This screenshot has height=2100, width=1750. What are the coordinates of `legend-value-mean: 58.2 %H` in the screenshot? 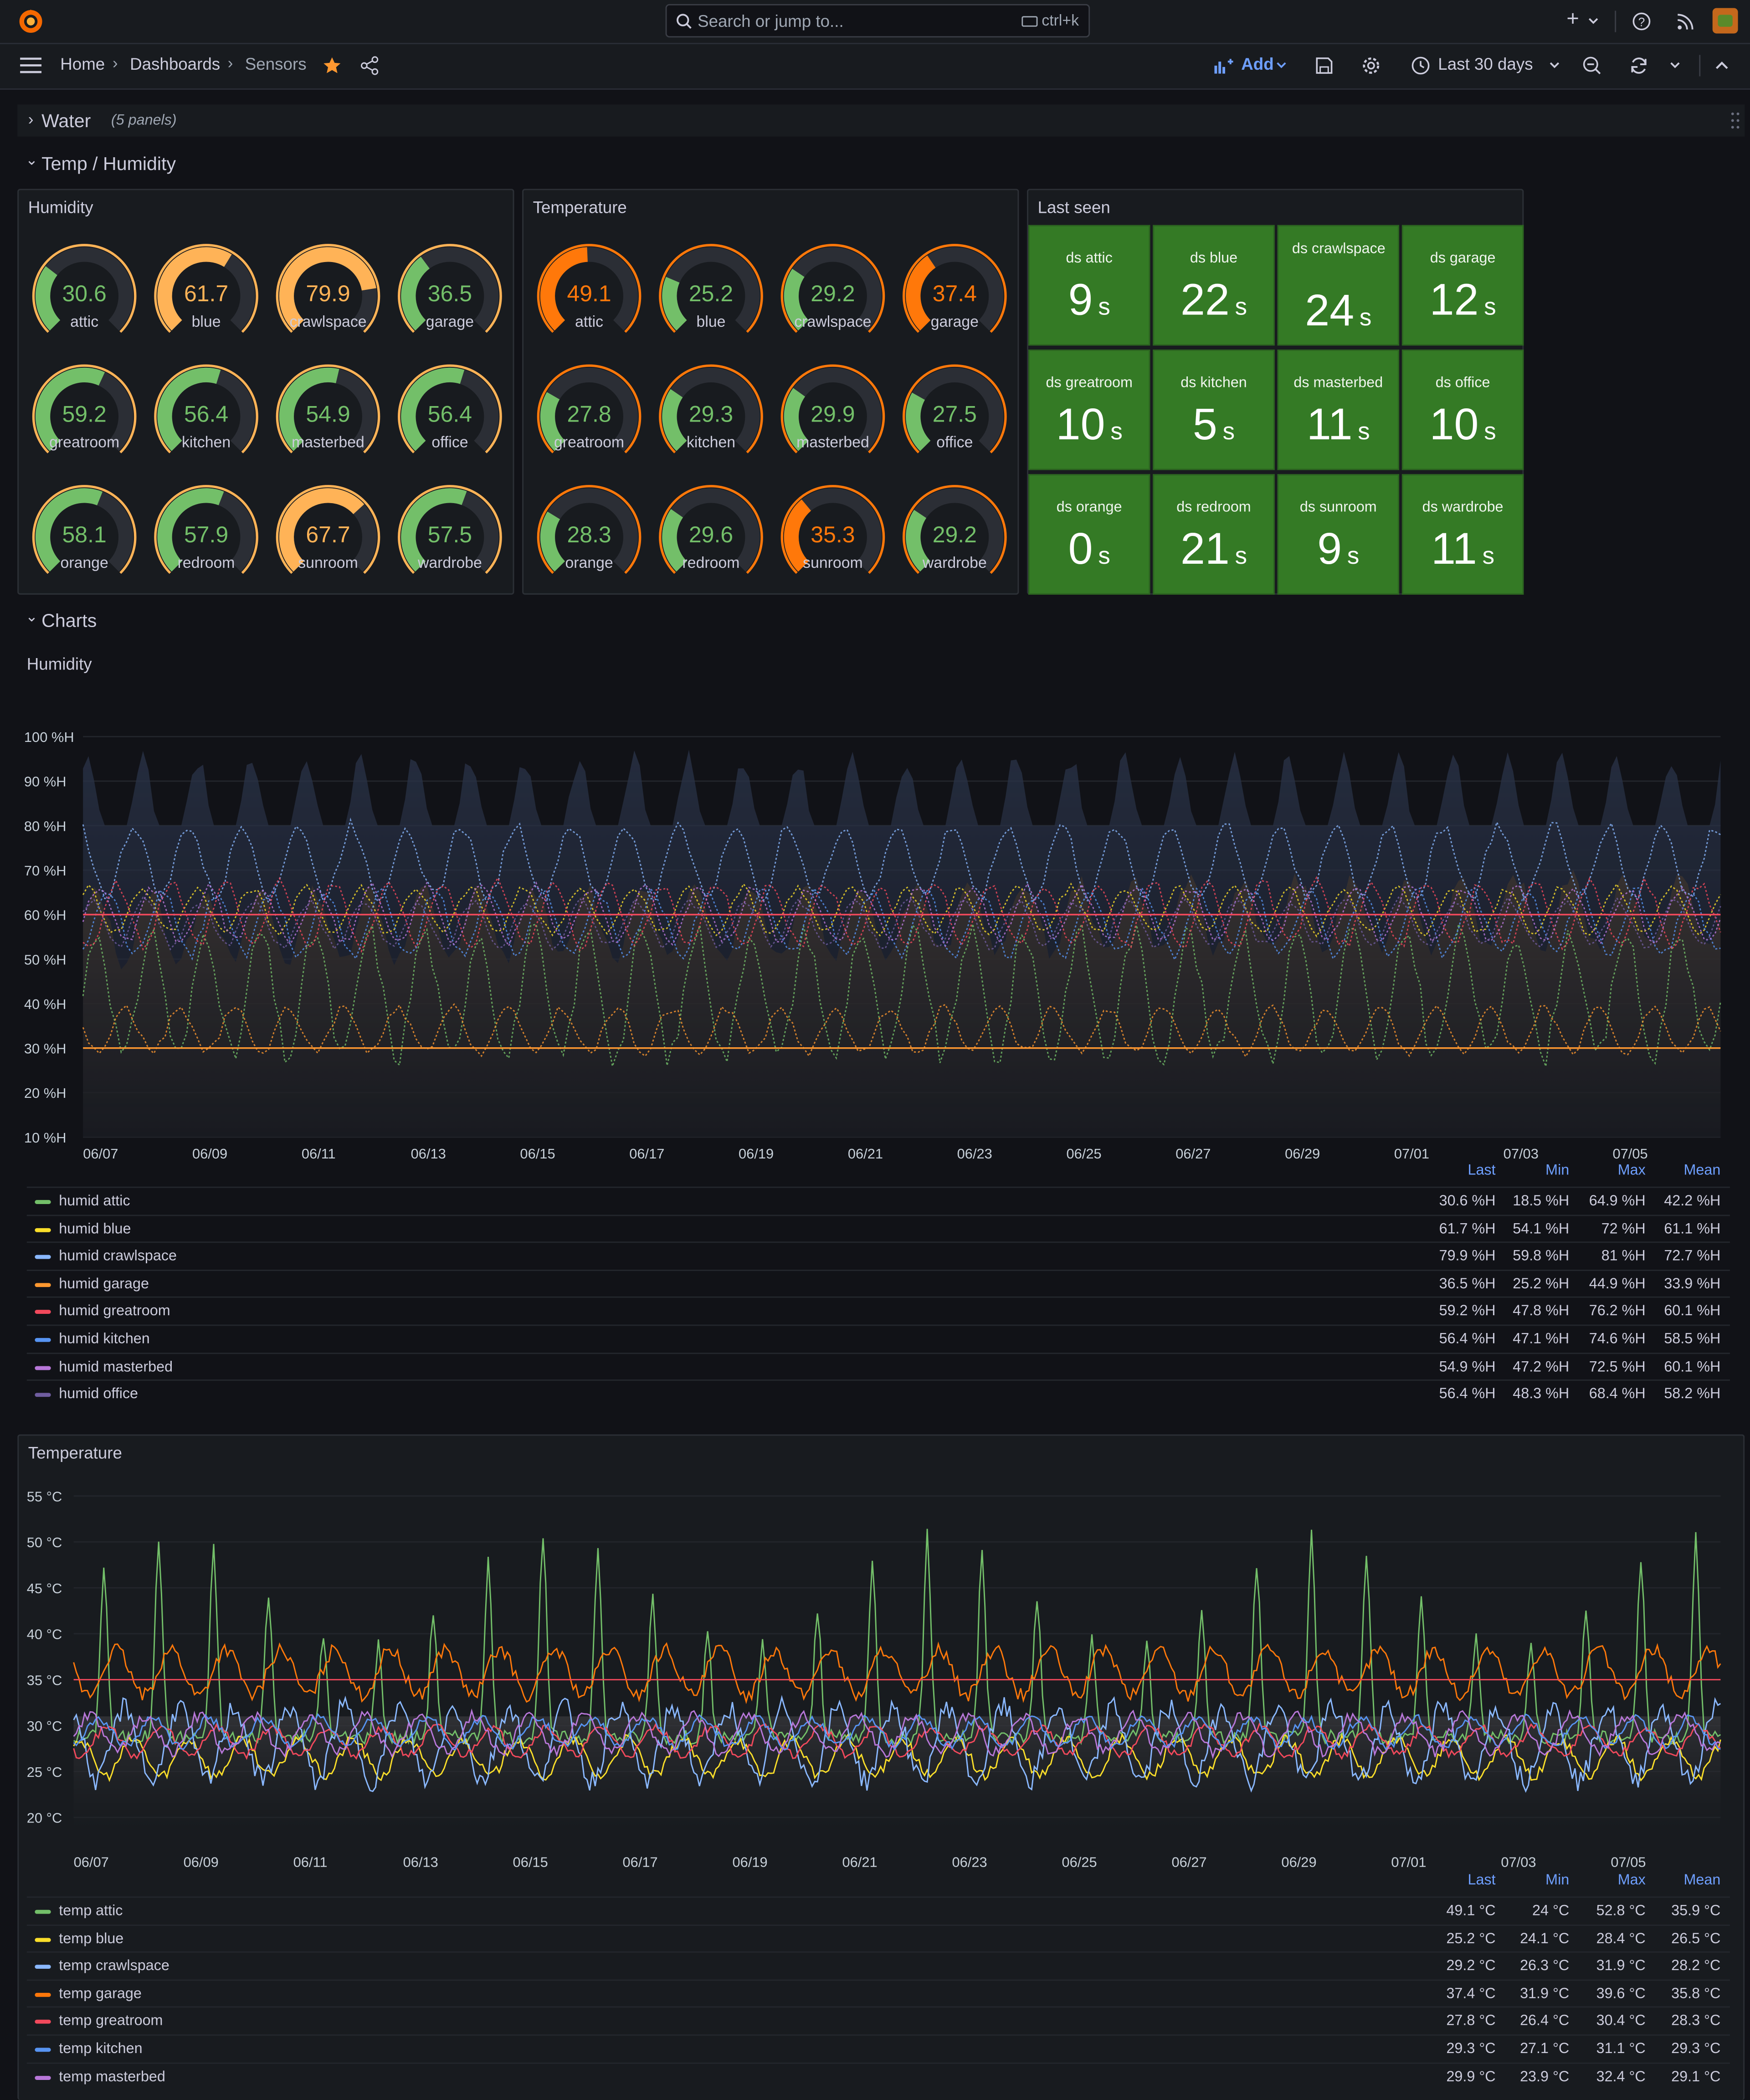 It's located at (1692, 1394).